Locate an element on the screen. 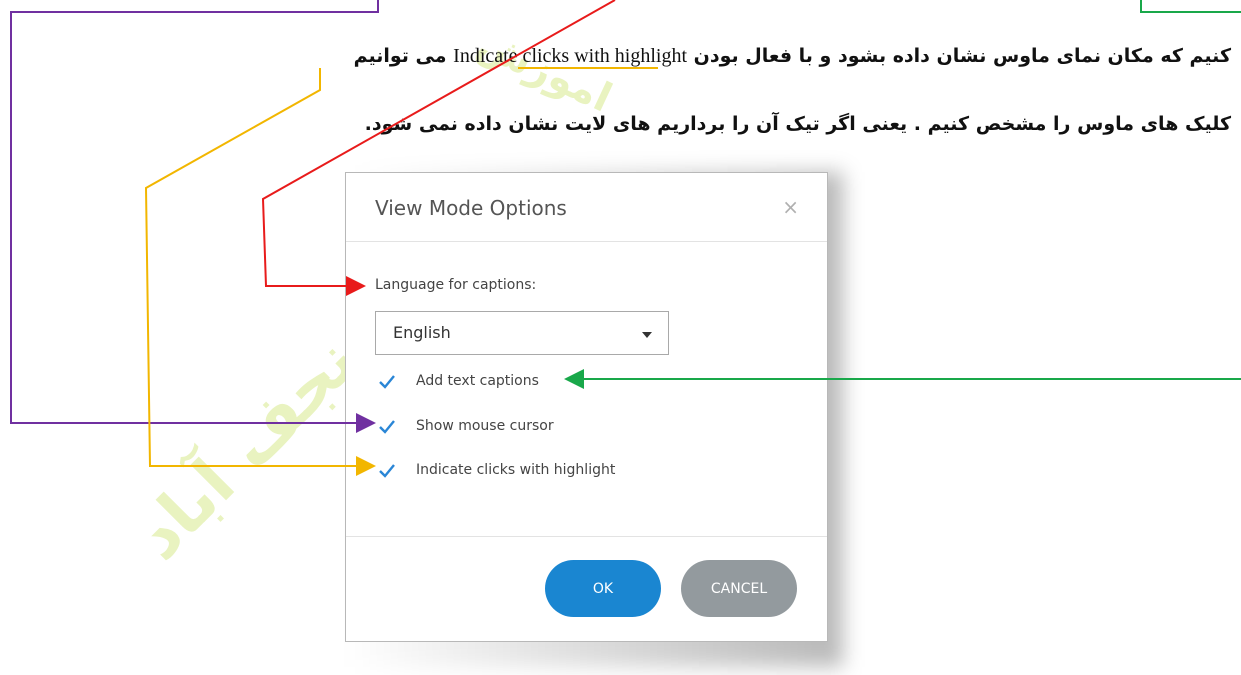 This screenshot has width=1241, height=675. cancel-button: CANCEL is located at coordinates (739, 588).